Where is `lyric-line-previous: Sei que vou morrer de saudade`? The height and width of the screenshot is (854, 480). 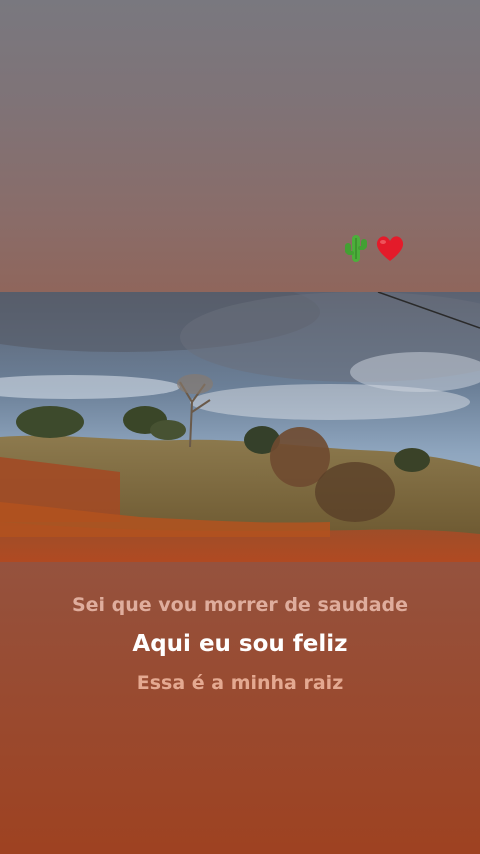
lyric-line-previous: Sei que vou morrer de saudade is located at coordinates (240, 605).